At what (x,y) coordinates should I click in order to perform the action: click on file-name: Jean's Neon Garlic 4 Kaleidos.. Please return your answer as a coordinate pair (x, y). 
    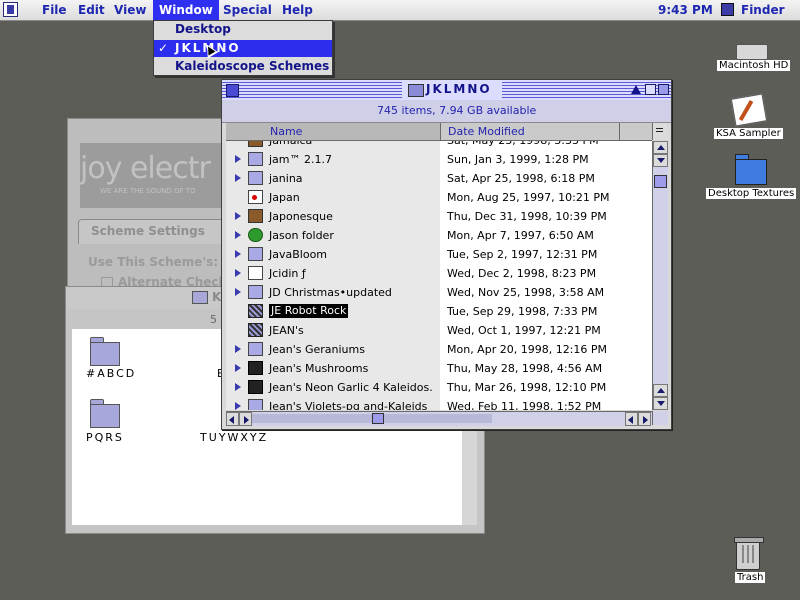
    Looking at the image, I should click on (351, 387).